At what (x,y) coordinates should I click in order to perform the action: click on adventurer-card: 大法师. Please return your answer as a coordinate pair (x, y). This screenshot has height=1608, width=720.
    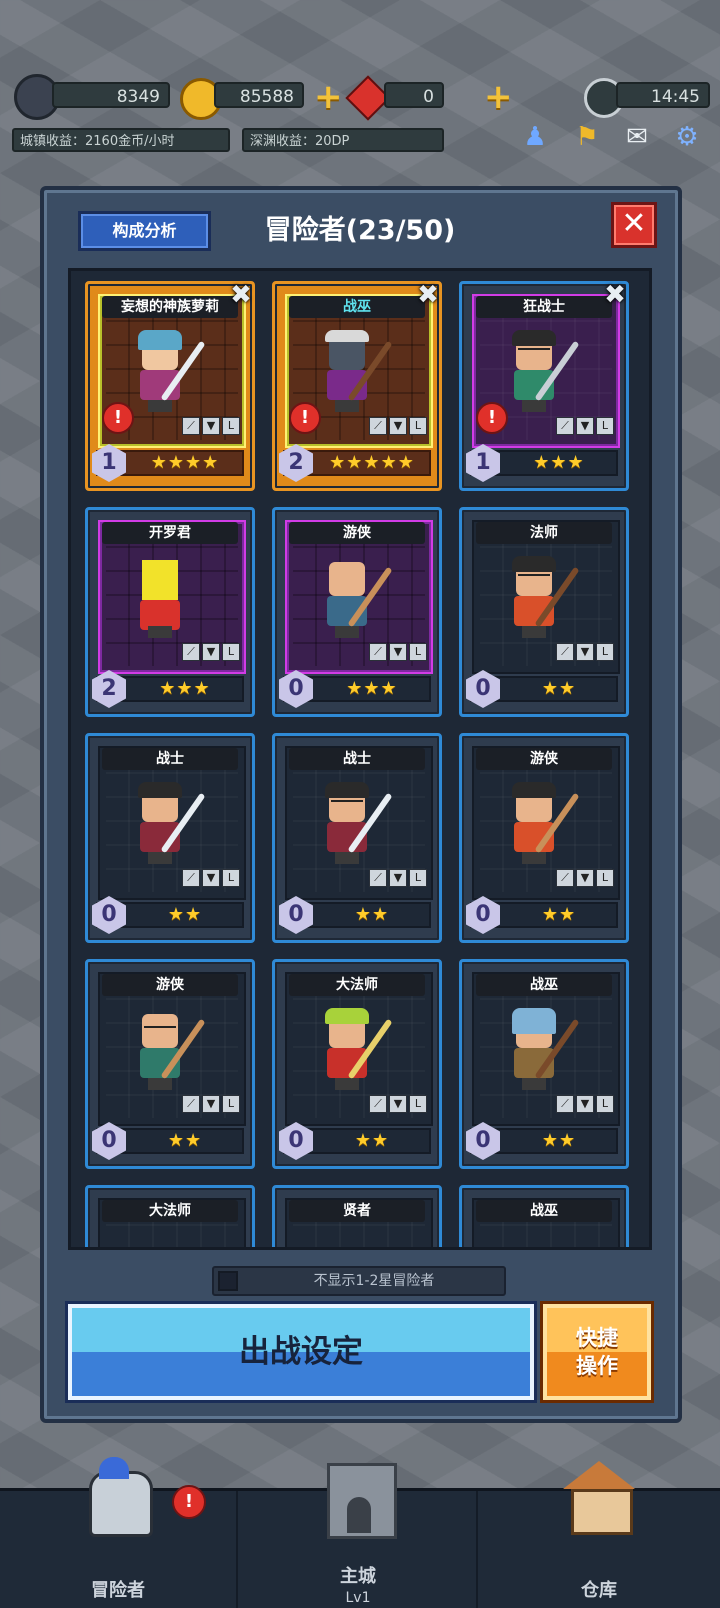
    Looking at the image, I should click on (170, 1216).